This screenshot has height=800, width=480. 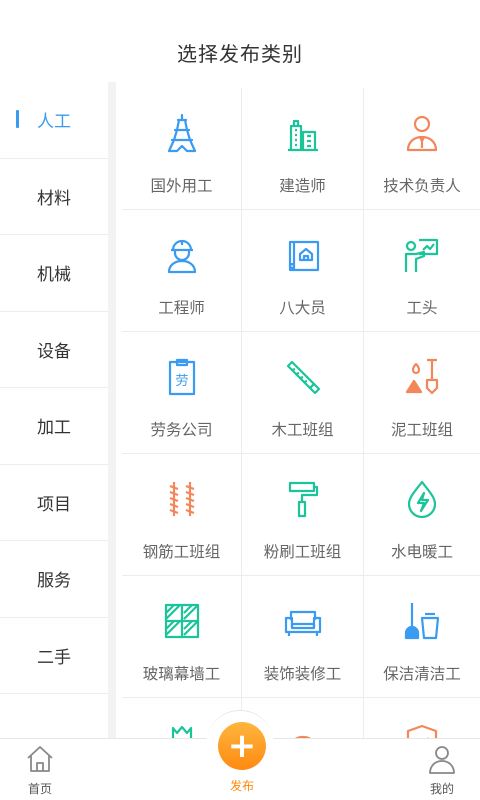 What do you see at coordinates (181, 621) in the screenshot?
I see `glass-wall-icon` at bounding box center [181, 621].